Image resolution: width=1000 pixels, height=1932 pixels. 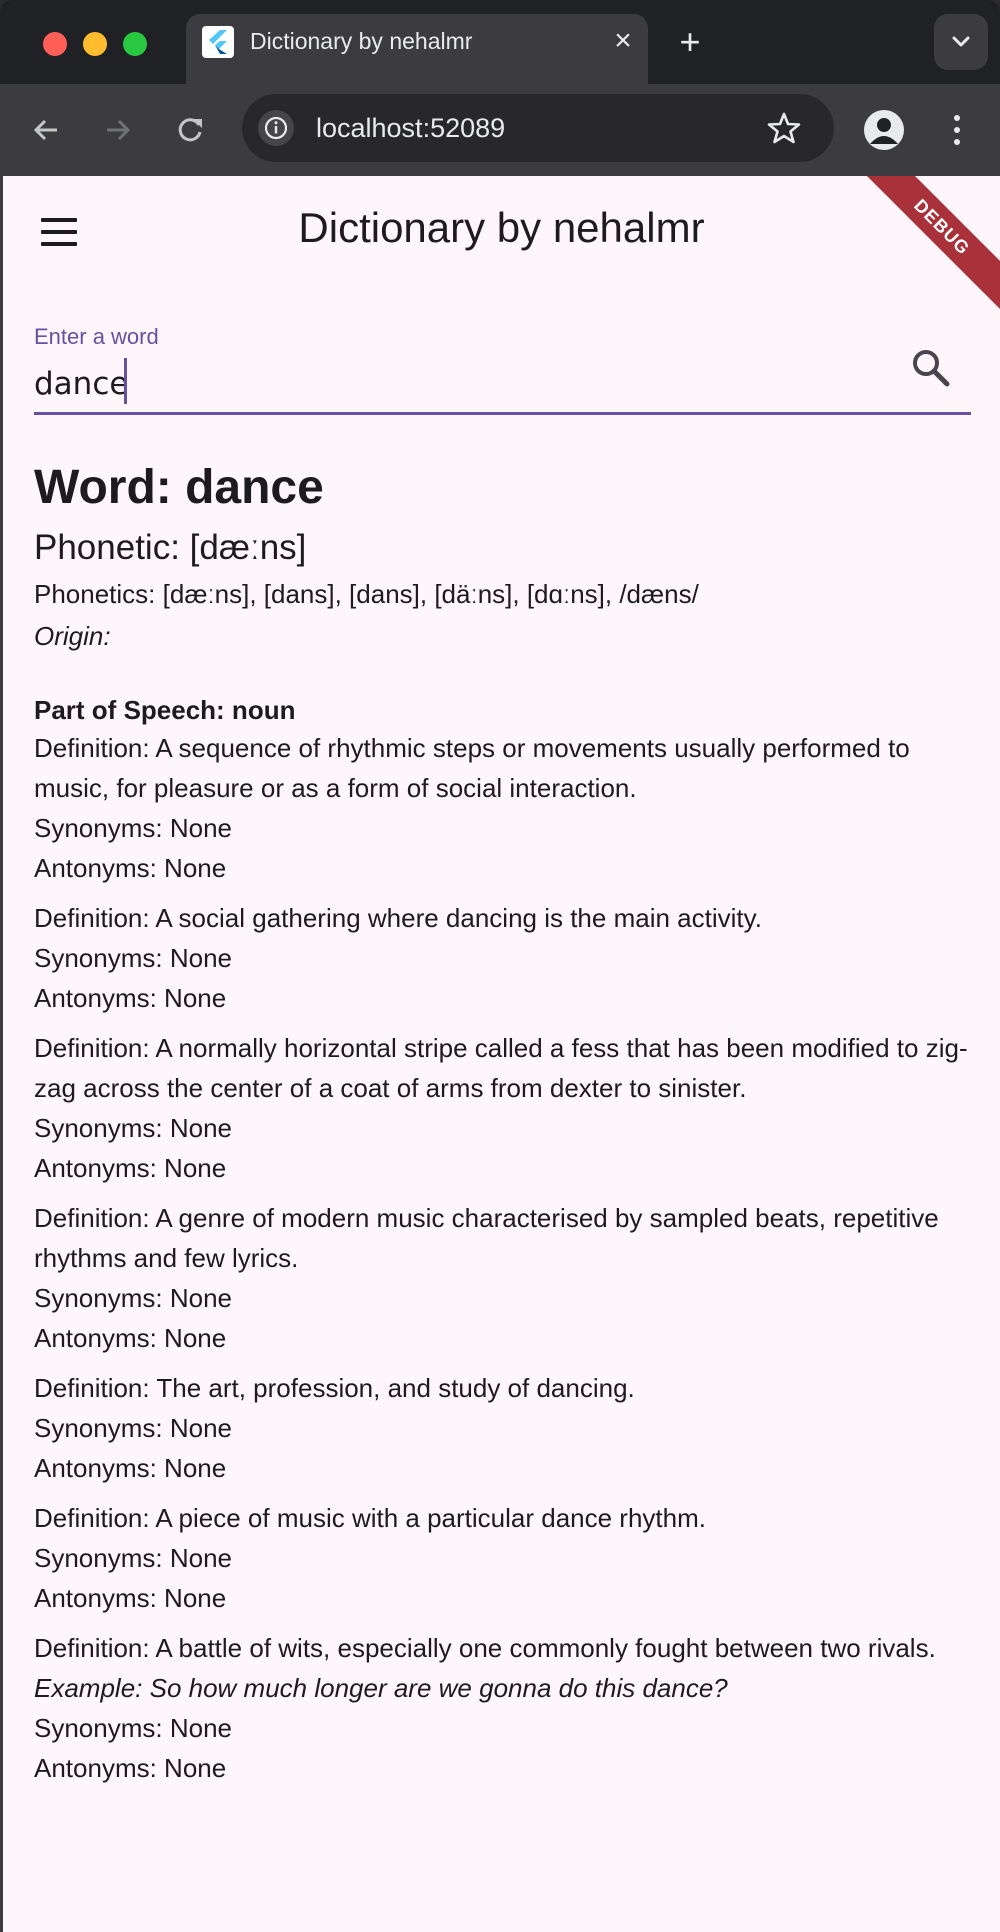 I want to click on new-tab-button: +, so click(x=690, y=42).